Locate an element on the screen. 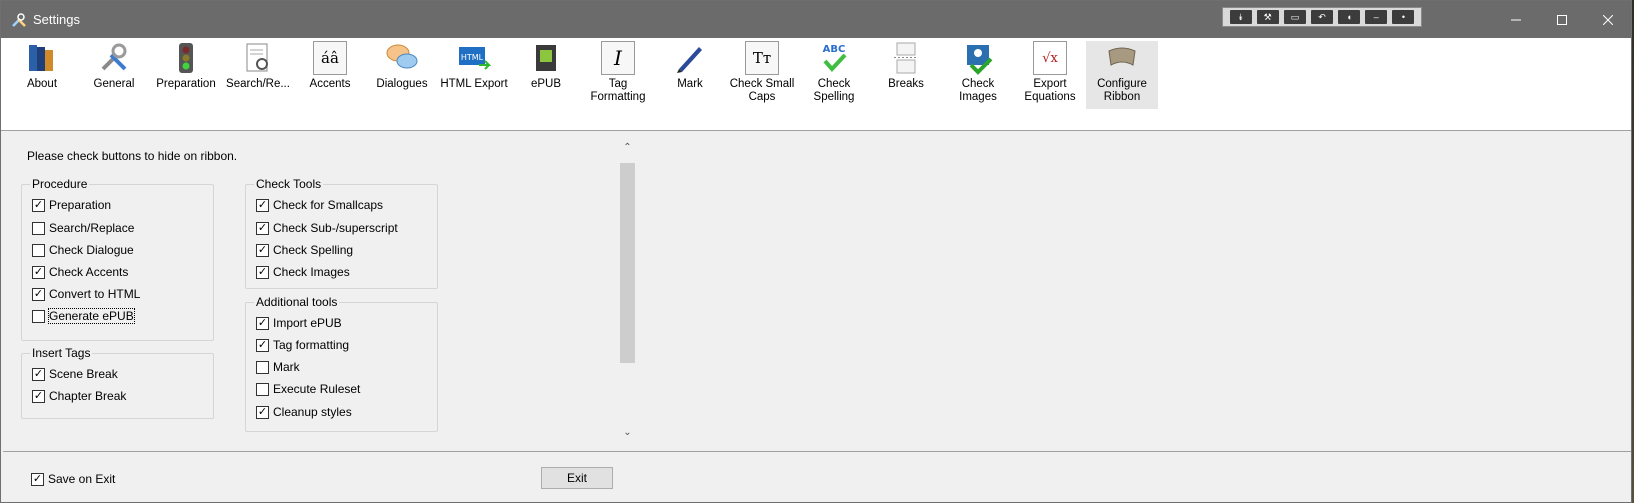  ribbon-tag-formatting-button: I Tag Formatting is located at coordinates (618, 75).